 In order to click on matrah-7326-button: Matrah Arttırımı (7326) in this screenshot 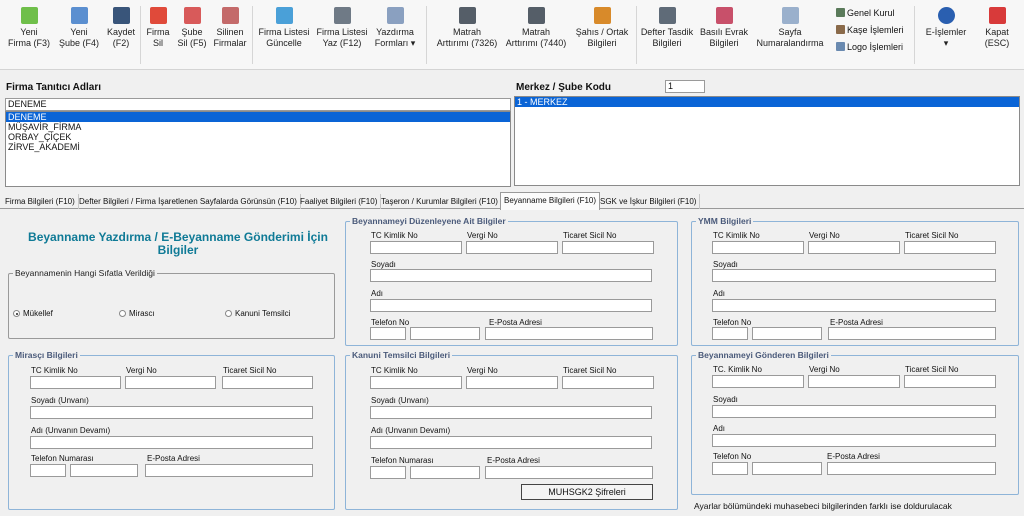, I will do `click(467, 35)`.